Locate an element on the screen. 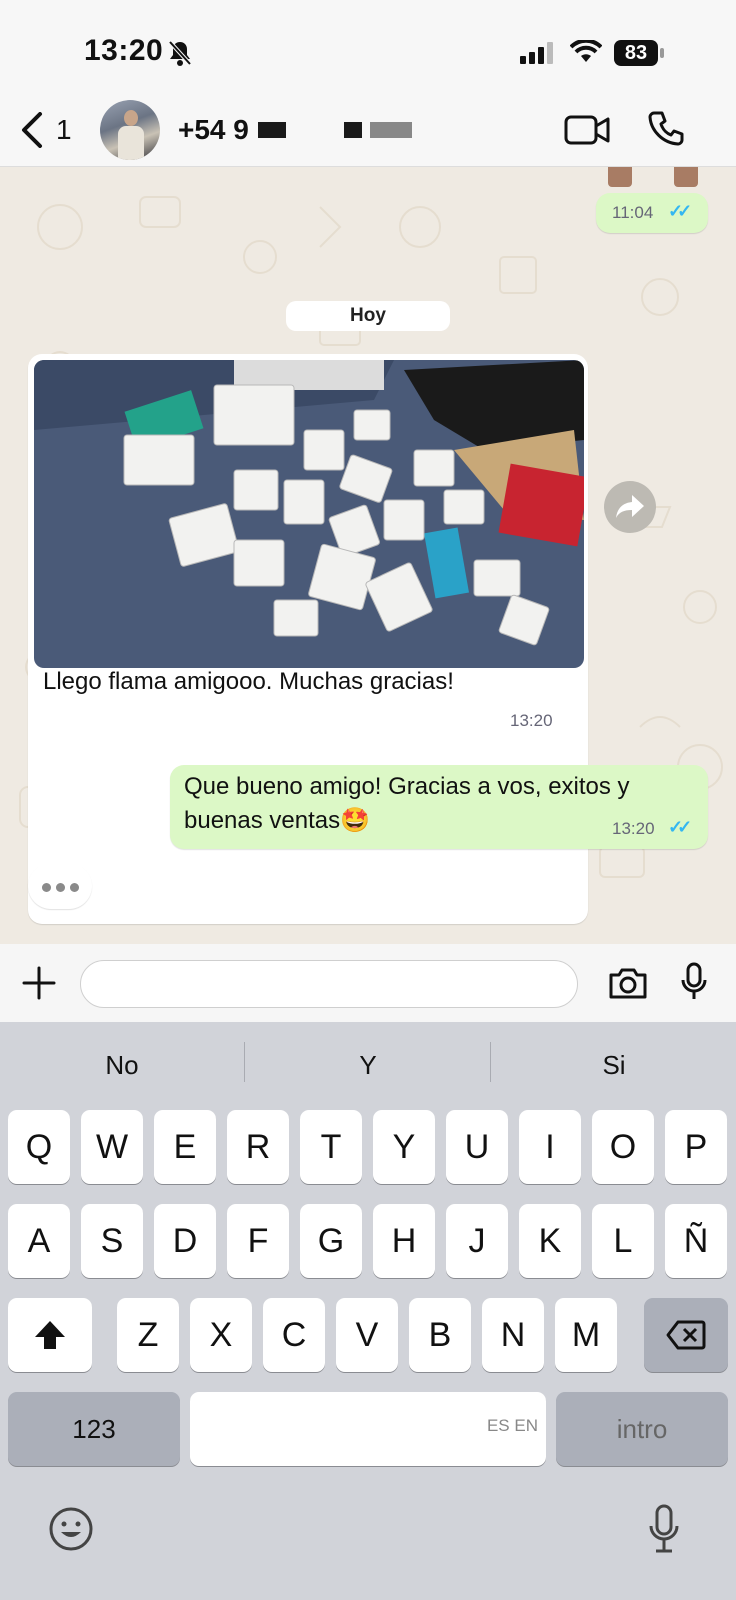 The height and width of the screenshot is (1600, 736). key: V is located at coordinates (367, 1335).